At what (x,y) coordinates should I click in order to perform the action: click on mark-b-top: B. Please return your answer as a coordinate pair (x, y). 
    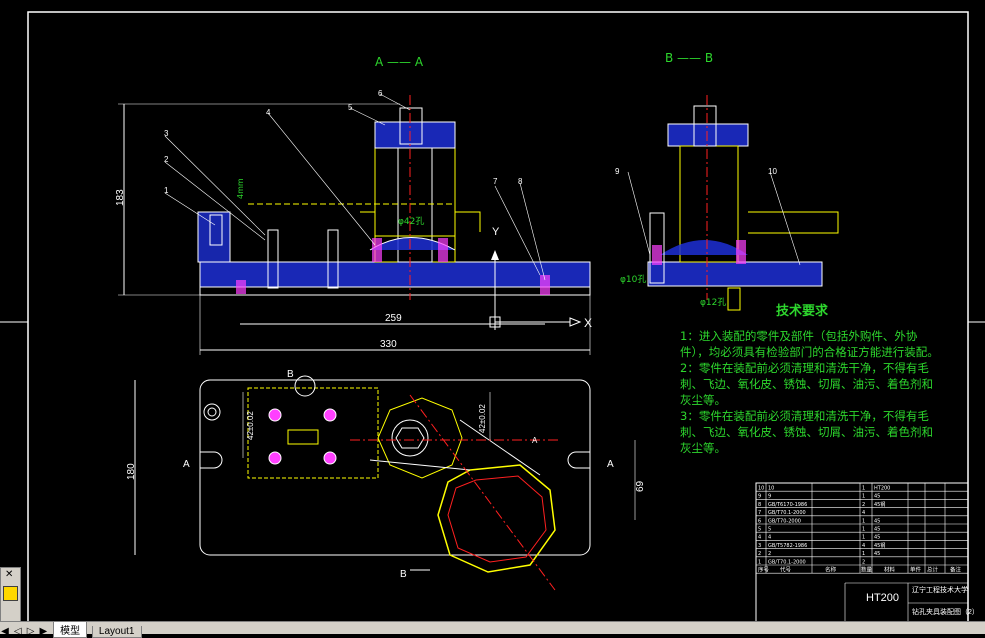
    Looking at the image, I should click on (290, 374).